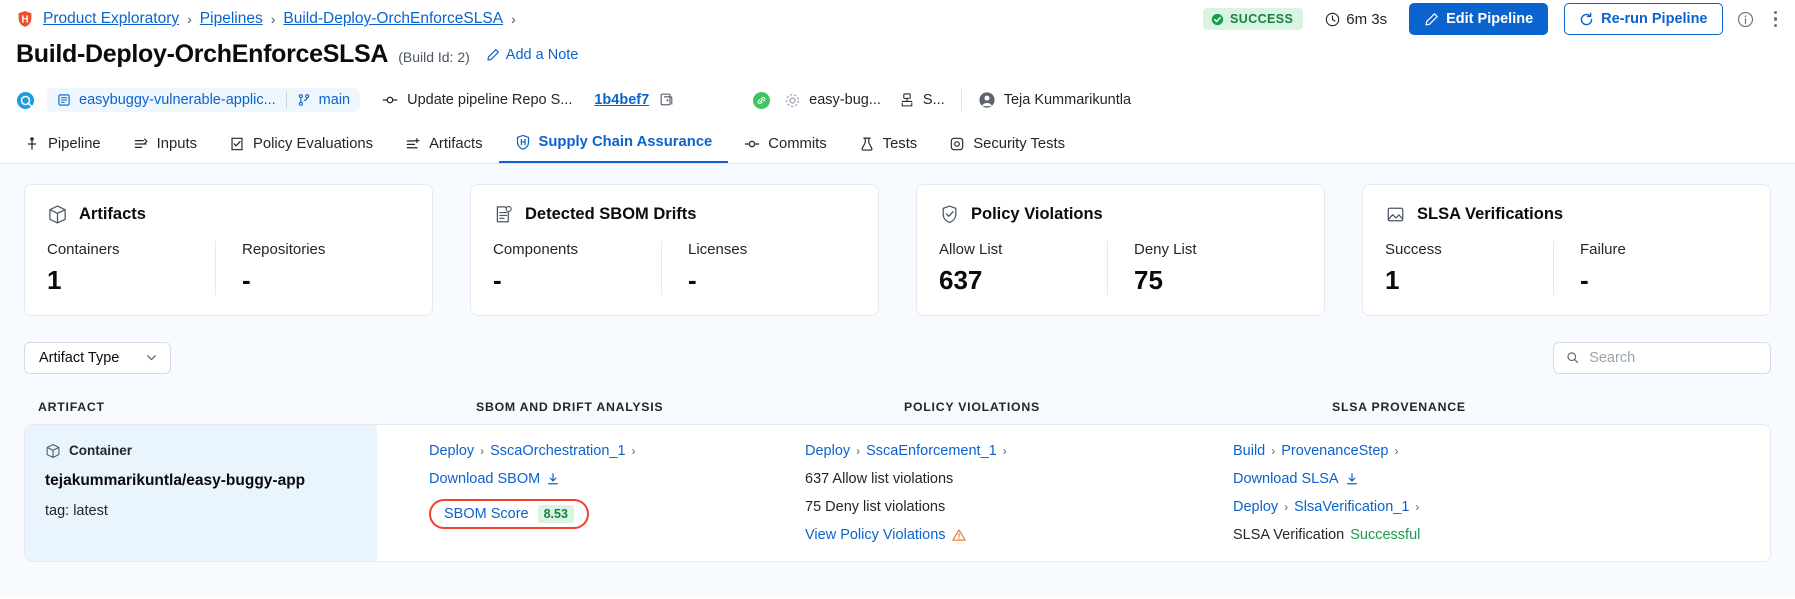 The image size is (1795, 599). I want to click on user-avatar-icon, so click(987, 100).